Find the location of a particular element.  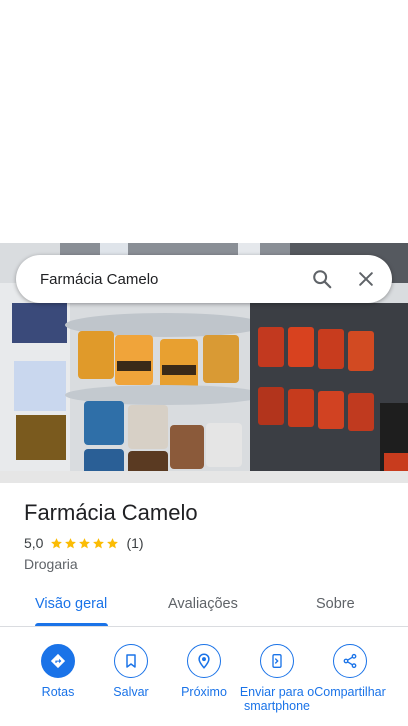

rating-row: 5,0 (1) is located at coordinates (84, 543).